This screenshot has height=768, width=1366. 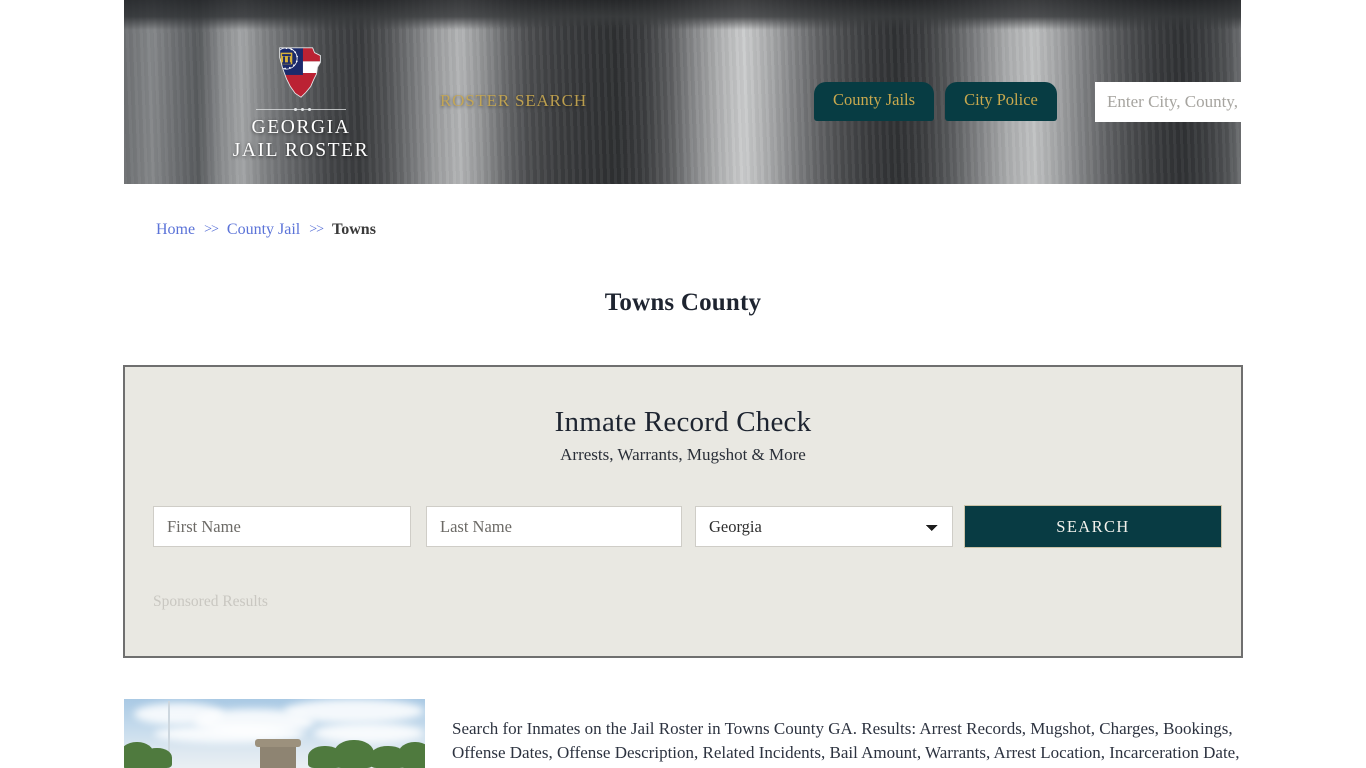 I want to click on last-name-input, so click(x=554, y=526).